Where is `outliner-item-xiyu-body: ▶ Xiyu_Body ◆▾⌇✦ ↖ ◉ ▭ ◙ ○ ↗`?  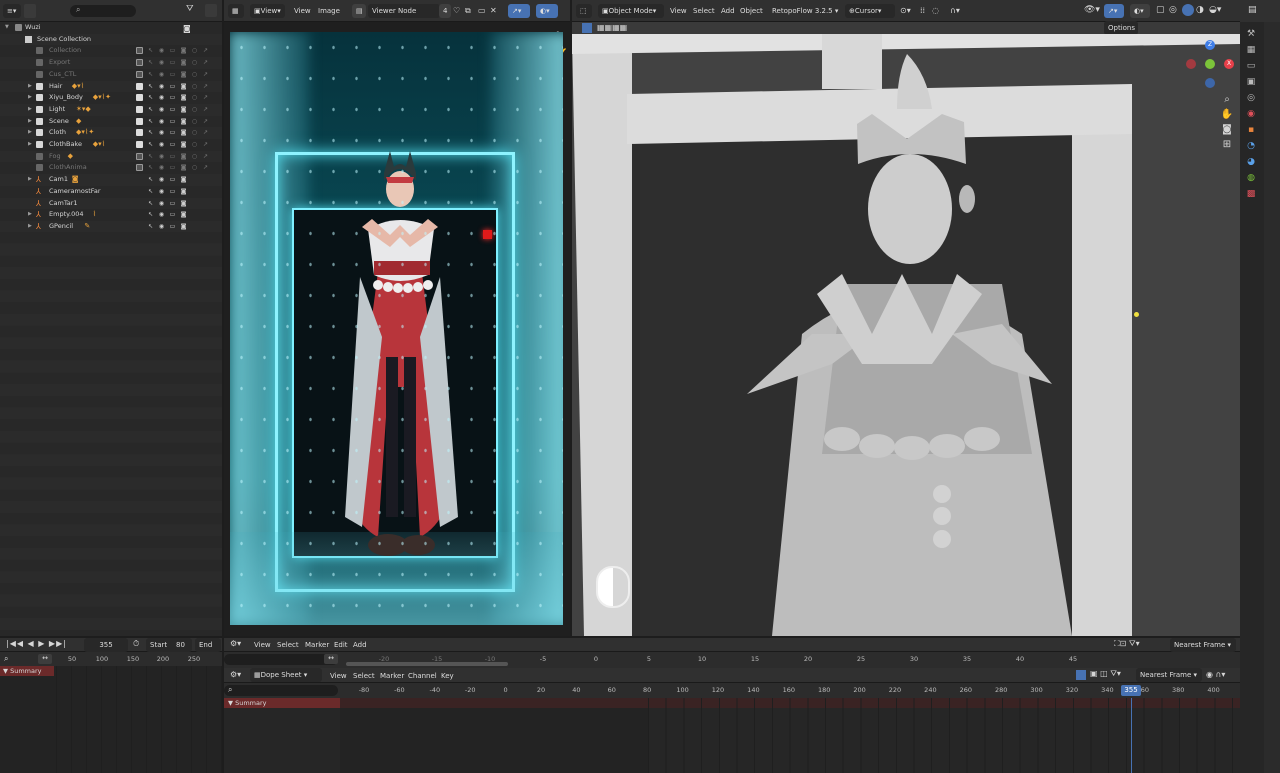
outliner-item-xiyu-body: ▶ Xiyu_Body ◆▾⌇✦ ↖ ◉ ▭ ◙ ○ ↗ is located at coordinates (111, 98).